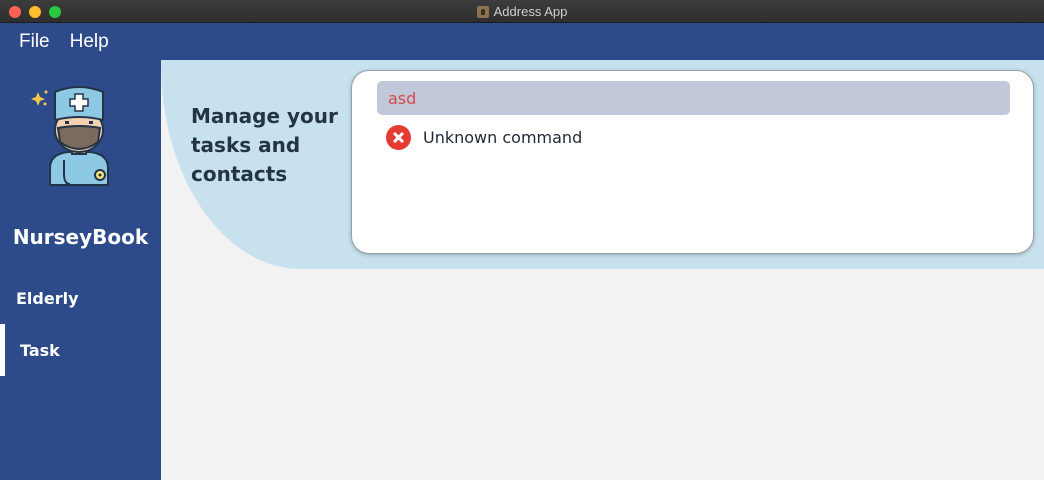 This screenshot has height=480, width=1044. I want to click on sidebar-item-label: Task, so click(40, 350).